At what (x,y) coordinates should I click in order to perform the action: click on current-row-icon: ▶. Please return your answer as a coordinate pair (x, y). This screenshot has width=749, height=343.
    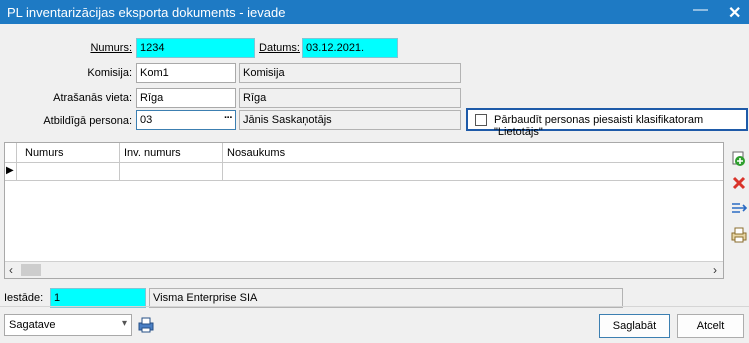
    Looking at the image, I should click on (10, 170).